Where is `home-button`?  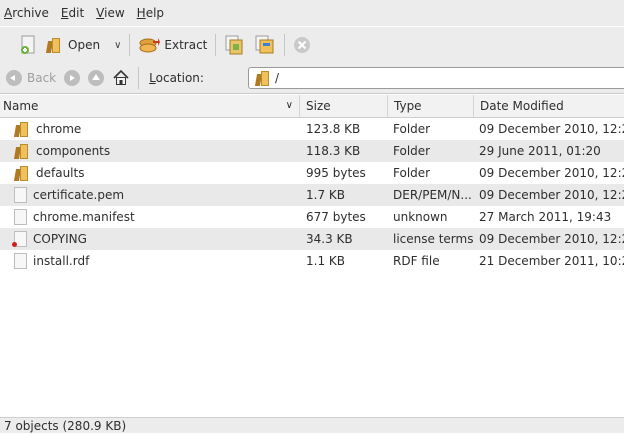 home-button is located at coordinates (121, 78).